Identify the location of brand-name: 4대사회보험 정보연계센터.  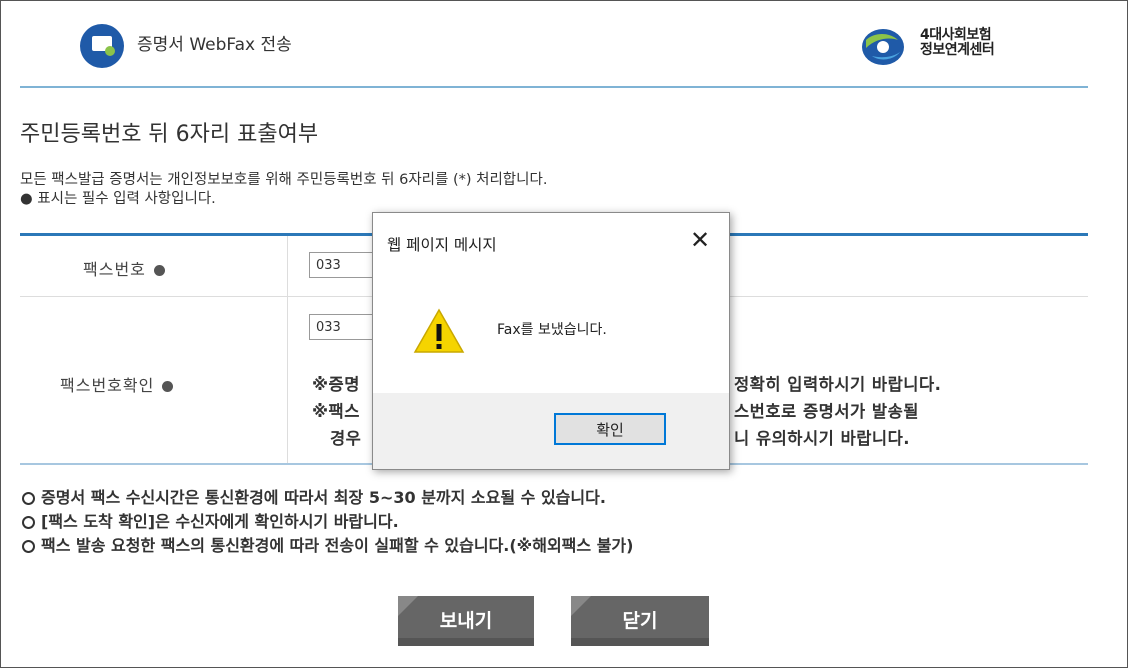
(957, 42).